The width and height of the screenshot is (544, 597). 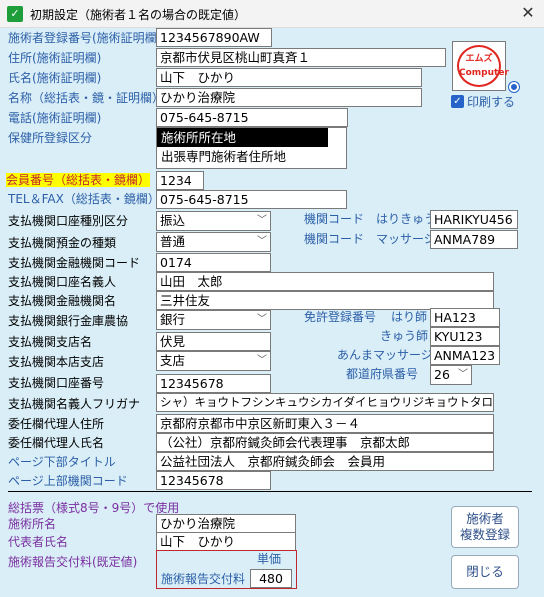 I want to click on exempt-no-label: 免許登録番号, so click(x=340, y=317).